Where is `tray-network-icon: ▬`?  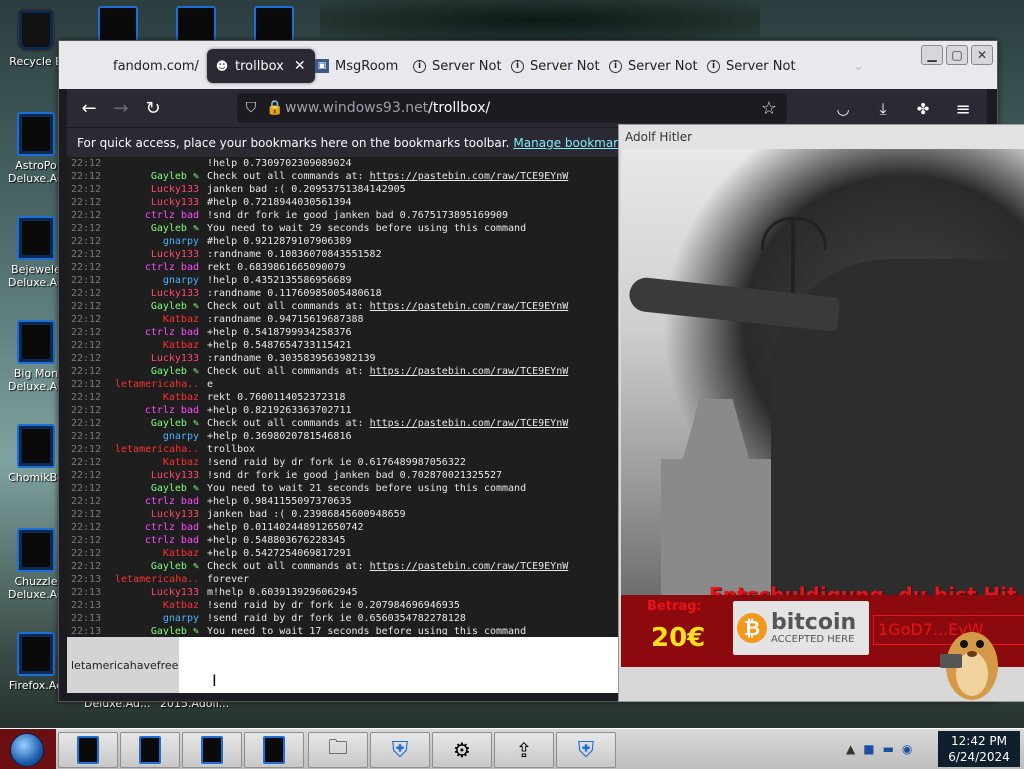 tray-network-icon: ▬ is located at coordinates (888, 749).